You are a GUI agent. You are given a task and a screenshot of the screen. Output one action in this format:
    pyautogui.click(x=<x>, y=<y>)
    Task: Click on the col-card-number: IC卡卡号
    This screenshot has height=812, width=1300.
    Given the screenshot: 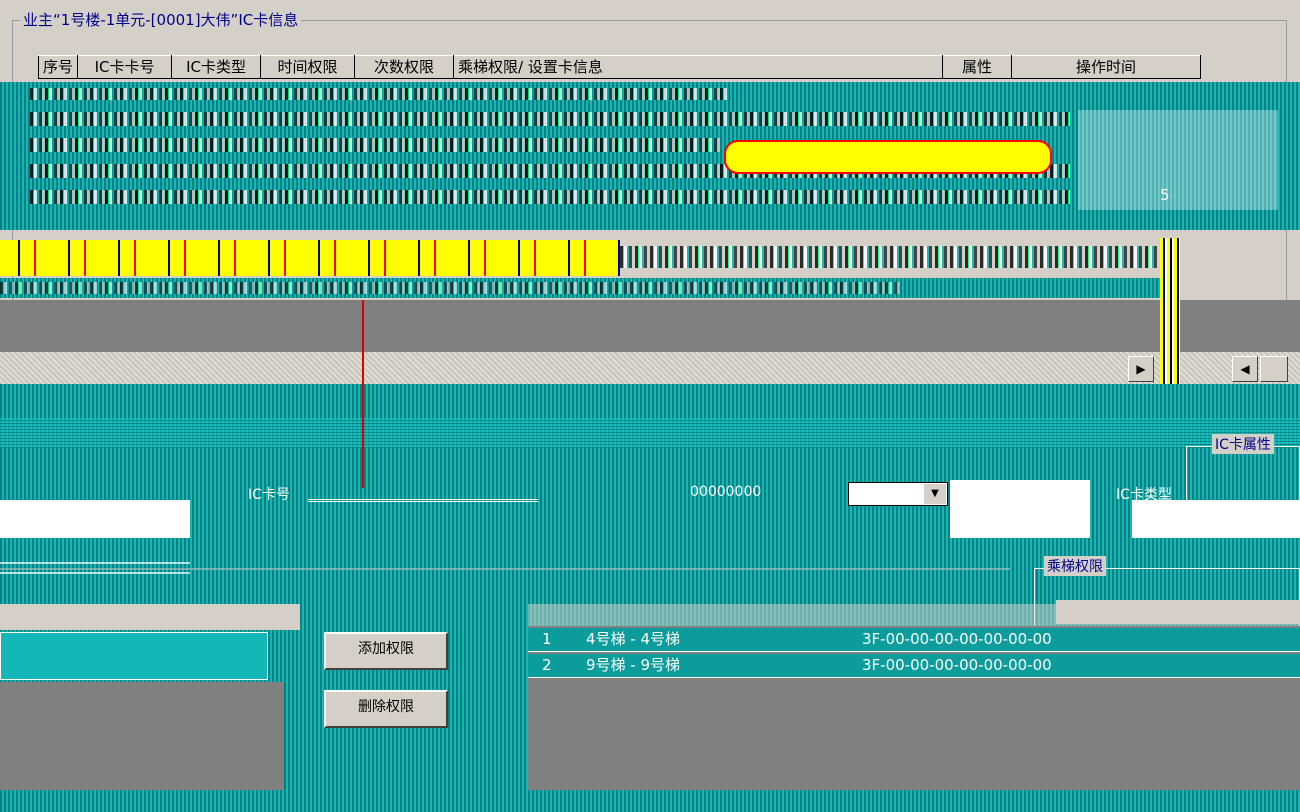 What is the action you would take?
    pyautogui.click(x=125, y=67)
    